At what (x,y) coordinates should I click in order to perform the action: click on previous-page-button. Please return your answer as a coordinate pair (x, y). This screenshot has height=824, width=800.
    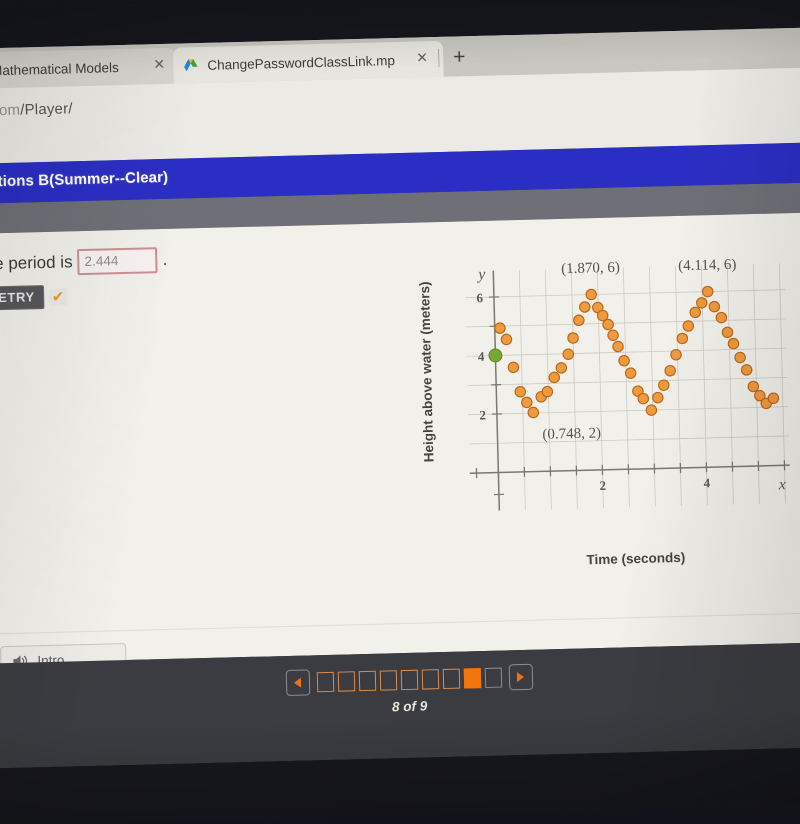
    Looking at the image, I should click on (297, 682).